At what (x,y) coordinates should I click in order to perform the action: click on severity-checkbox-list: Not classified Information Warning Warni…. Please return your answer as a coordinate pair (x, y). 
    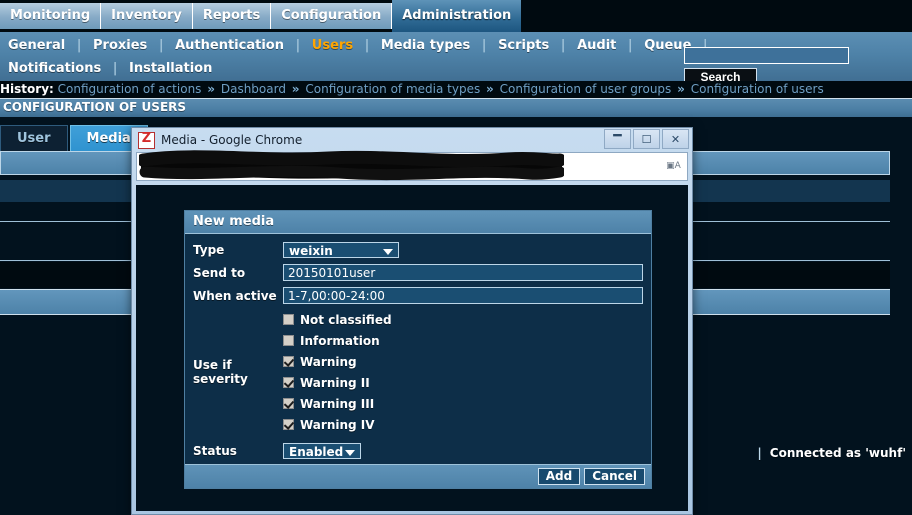
    Looking at the image, I should click on (467, 372).